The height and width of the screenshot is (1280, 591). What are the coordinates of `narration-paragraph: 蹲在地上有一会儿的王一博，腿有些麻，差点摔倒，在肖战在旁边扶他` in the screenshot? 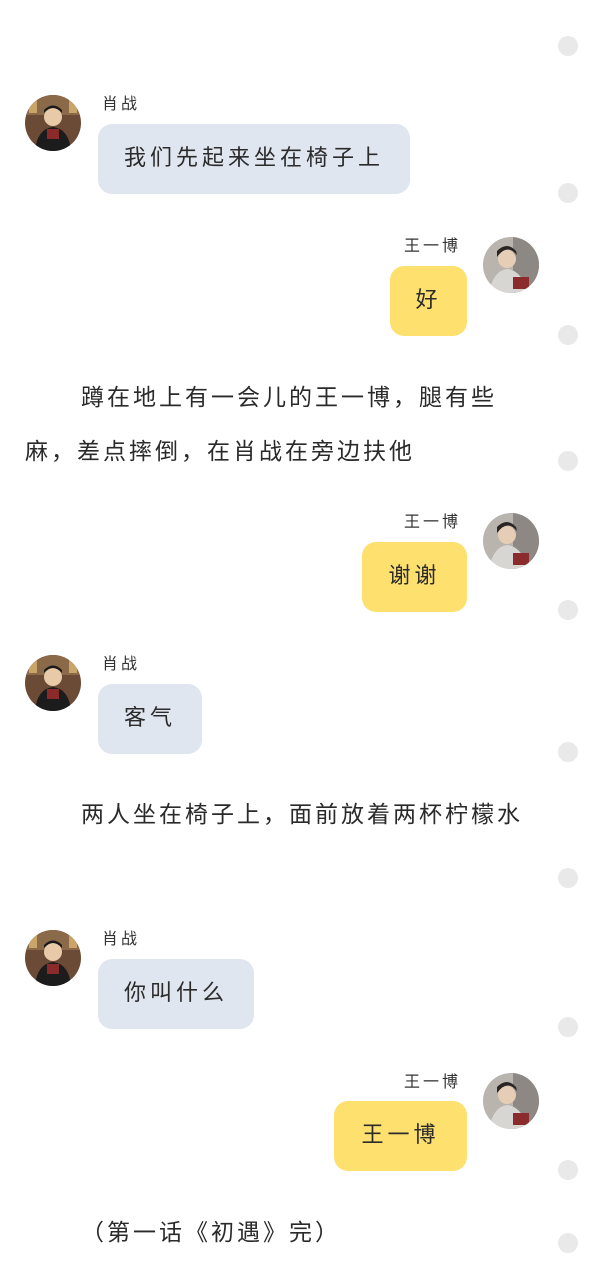 It's located at (261, 425).